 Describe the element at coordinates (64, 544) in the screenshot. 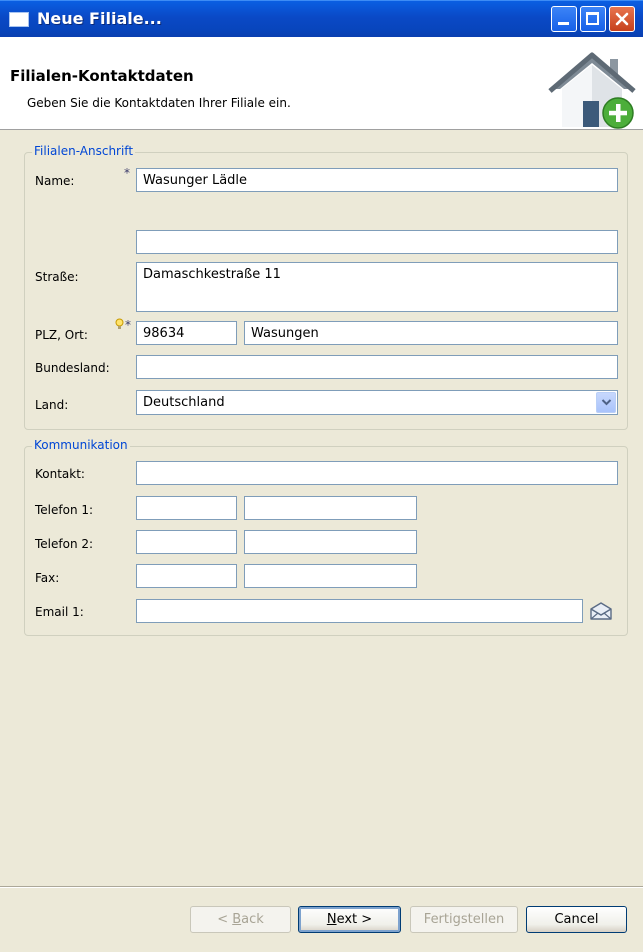

I see `phone2-label: Telefon 2:` at that location.